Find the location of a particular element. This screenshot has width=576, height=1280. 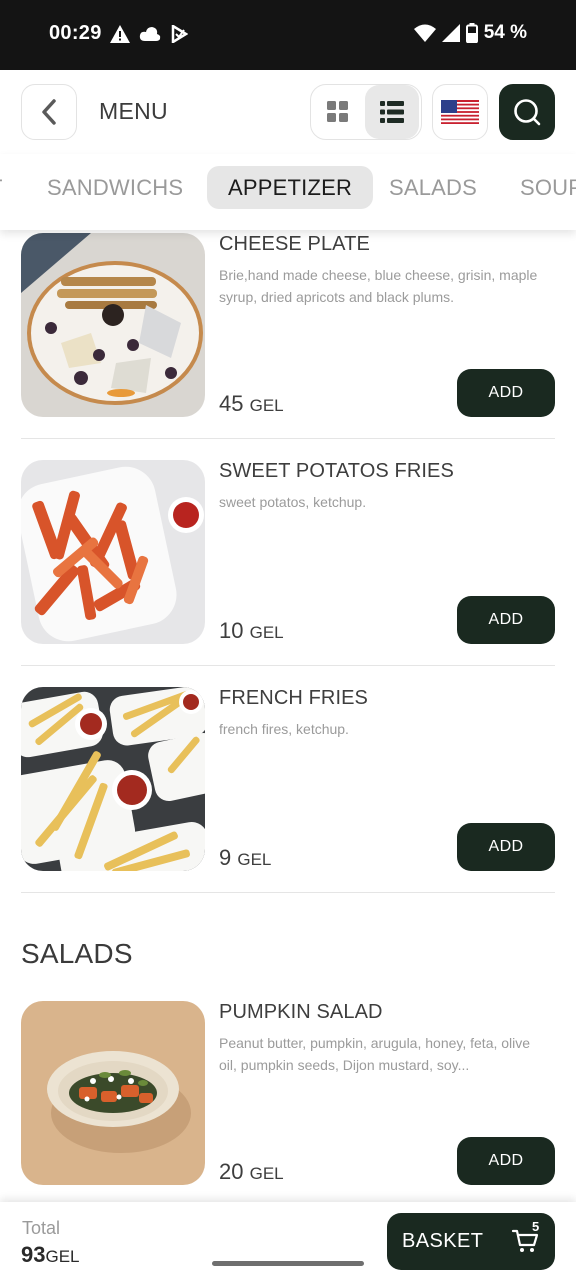

grid-view-button is located at coordinates (338, 112).